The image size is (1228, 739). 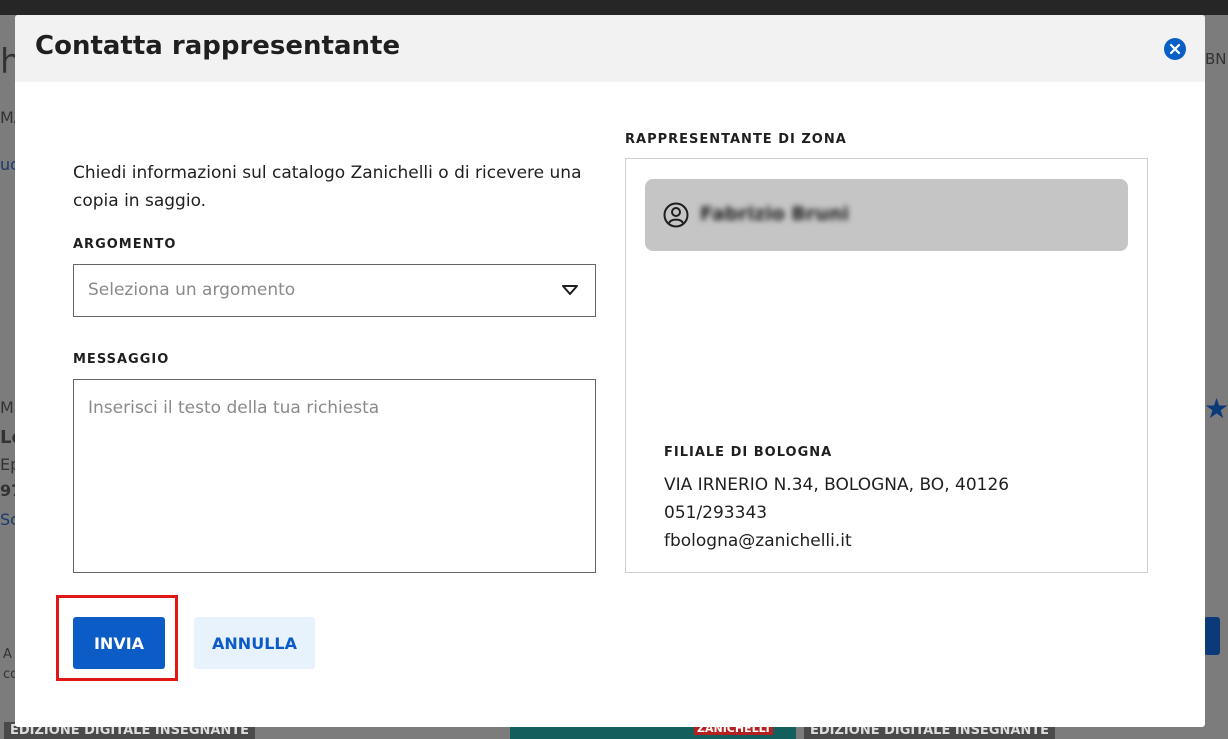 What do you see at coordinates (748, 452) in the screenshot?
I see `branch-label: FILIALE DI BOLOGNA` at bounding box center [748, 452].